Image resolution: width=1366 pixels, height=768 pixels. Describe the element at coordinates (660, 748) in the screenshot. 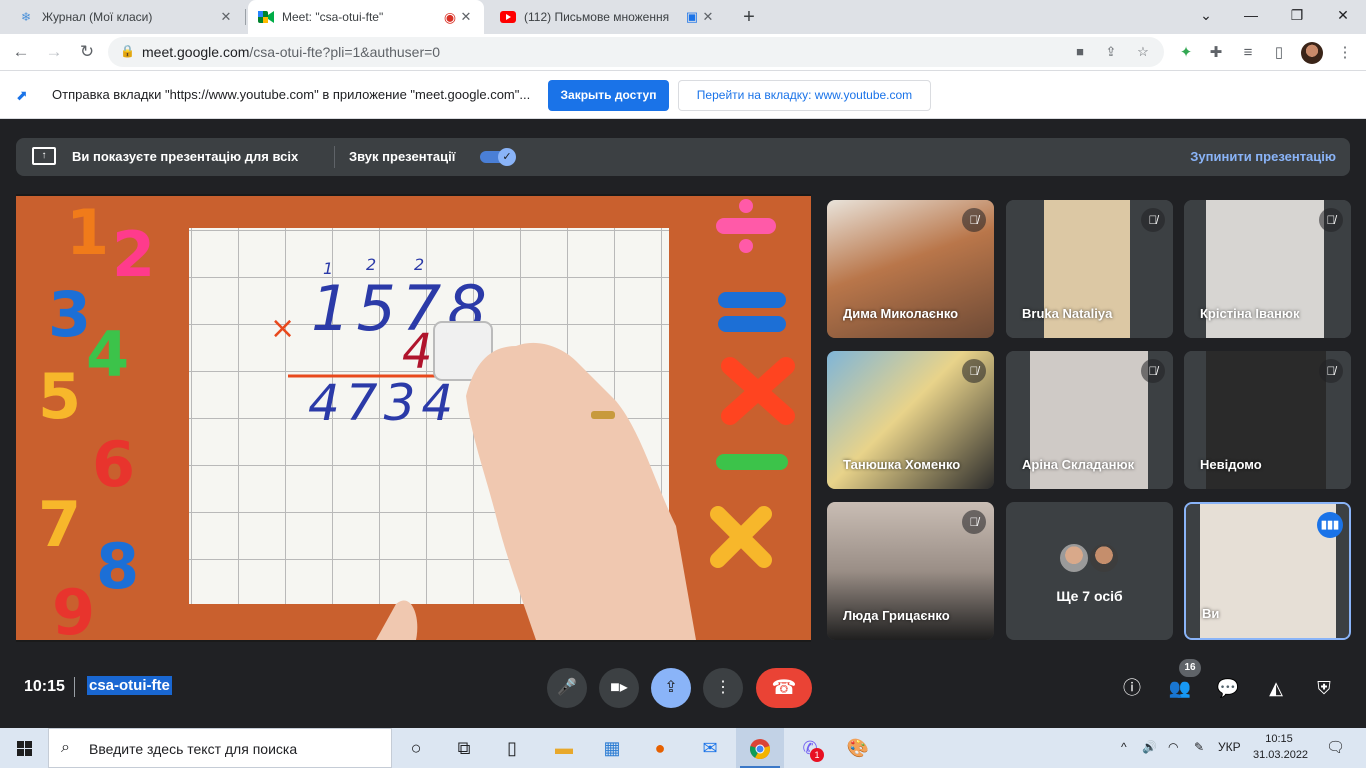

I see `firefox-icon: ●` at that location.